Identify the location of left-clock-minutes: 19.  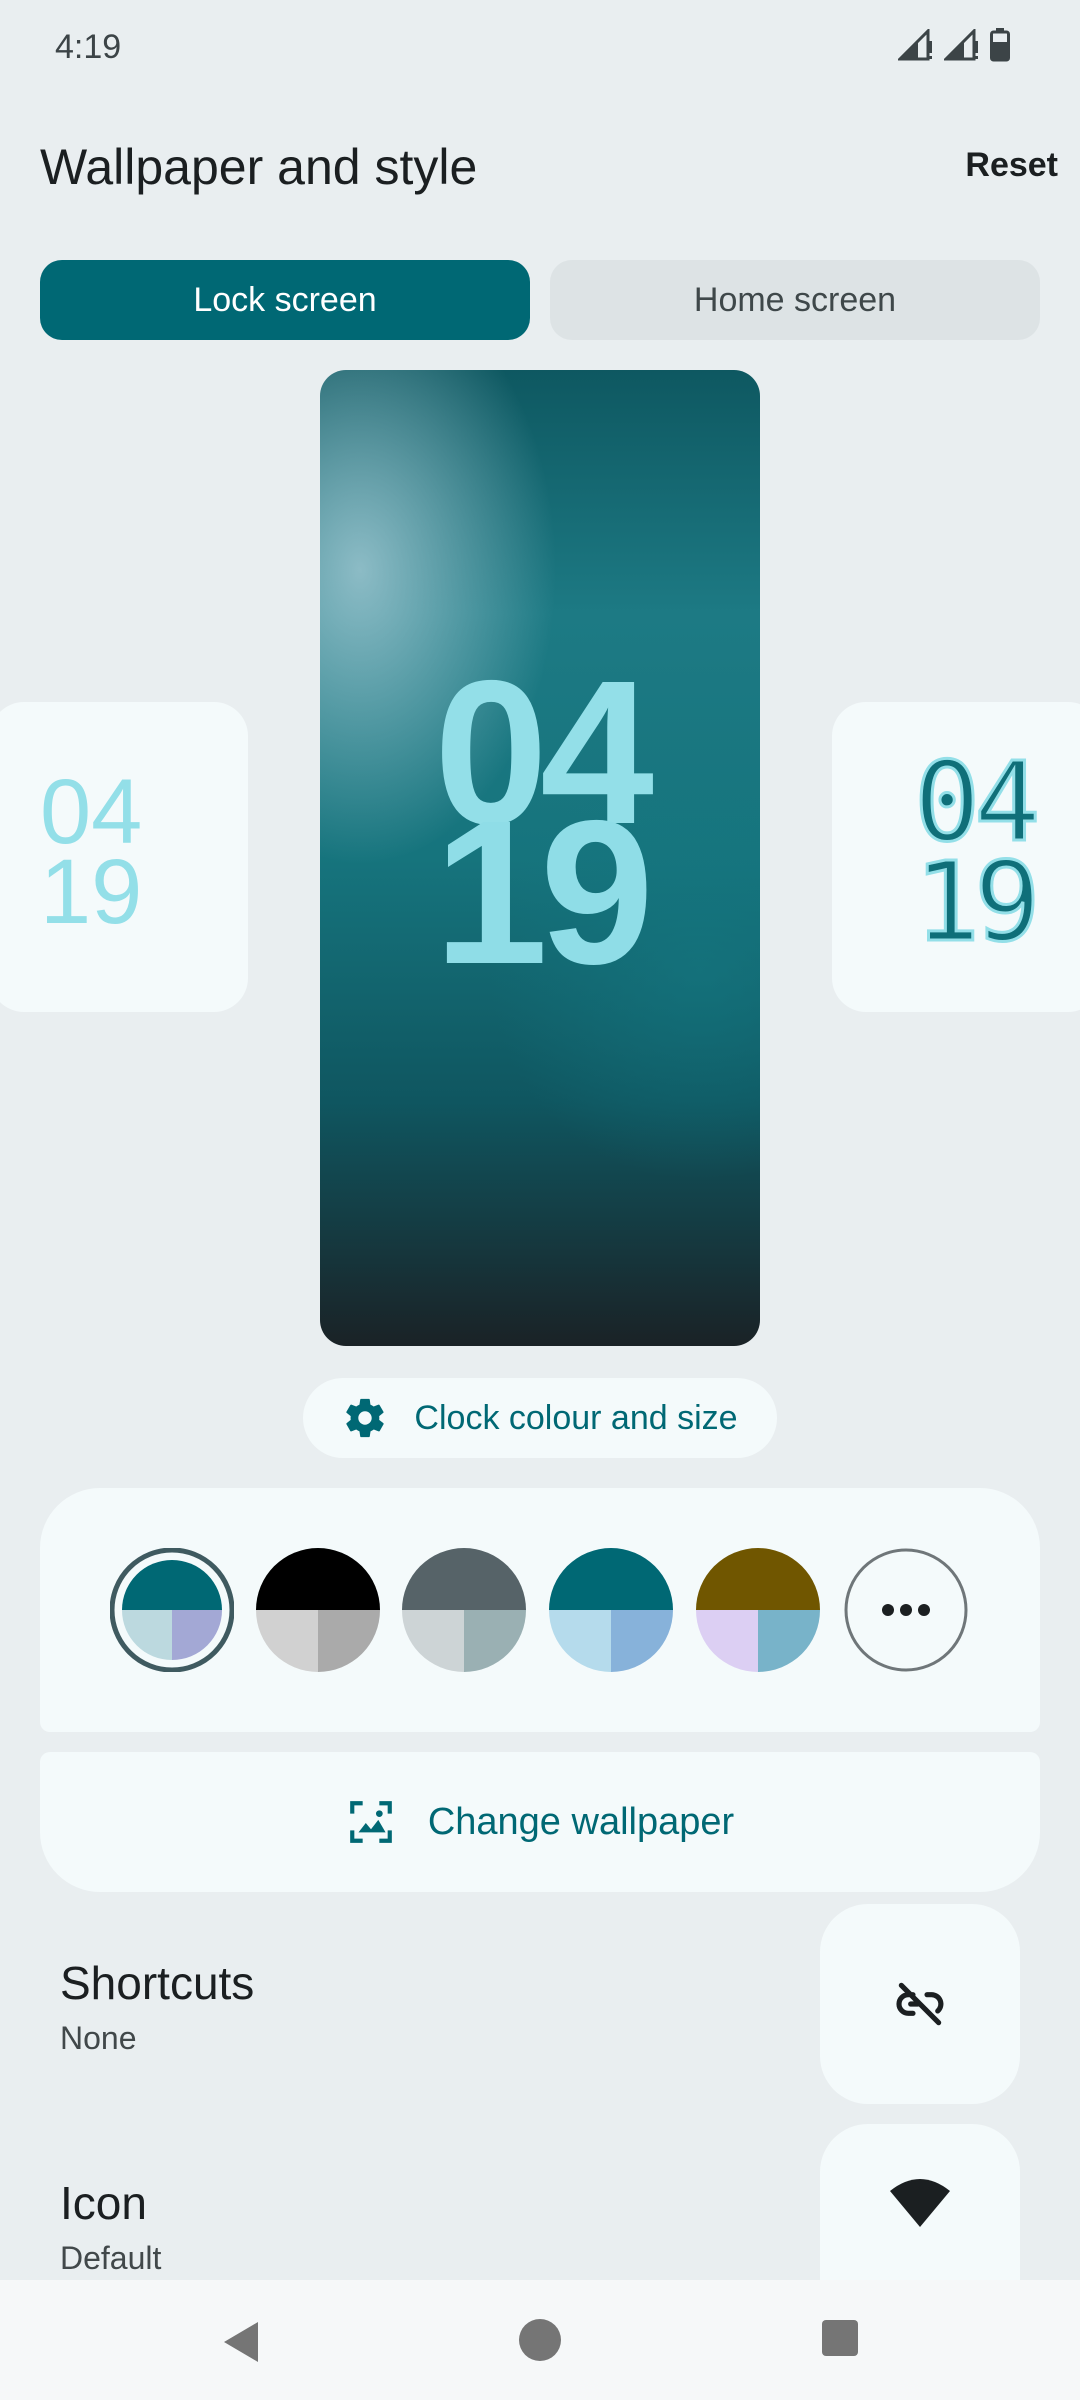
(91, 892).